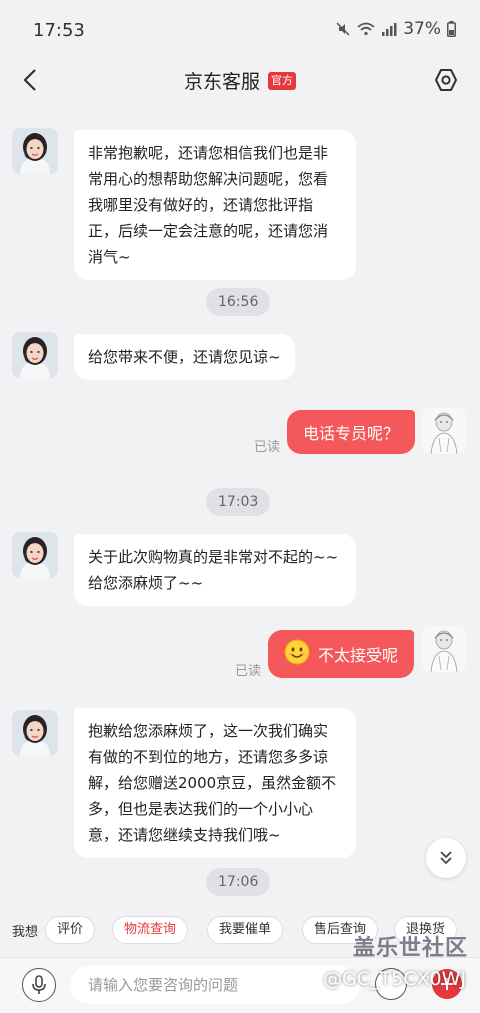 Image resolution: width=480 pixels, height=1013 pixels. Describe the element at coordinates (297, 654) in the screenshot. I see `smile-emoji-icon` at that location.